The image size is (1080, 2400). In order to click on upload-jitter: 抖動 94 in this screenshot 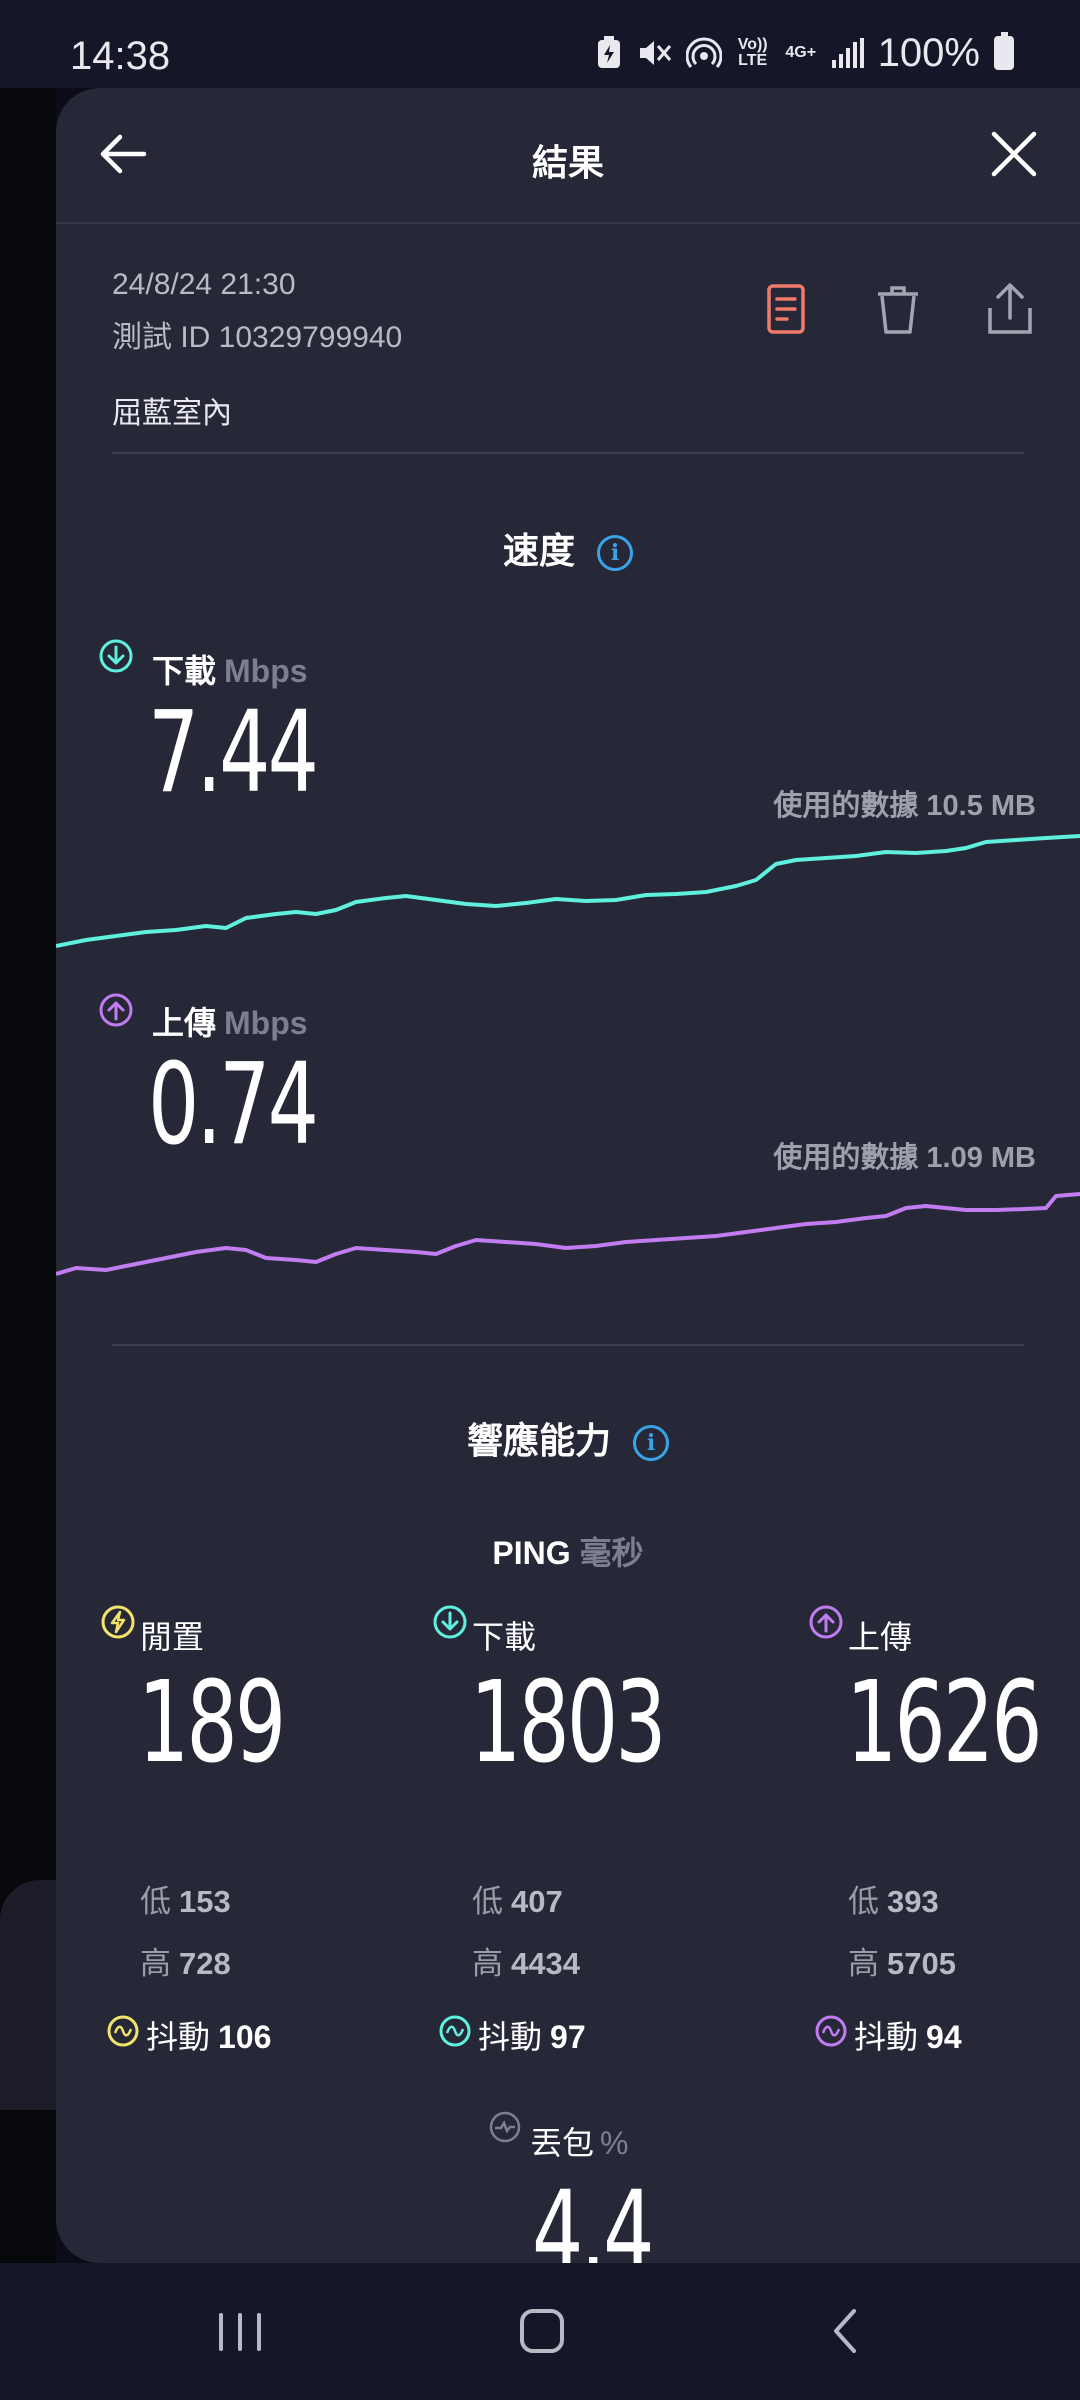, I will do `click(908, 2035)`.